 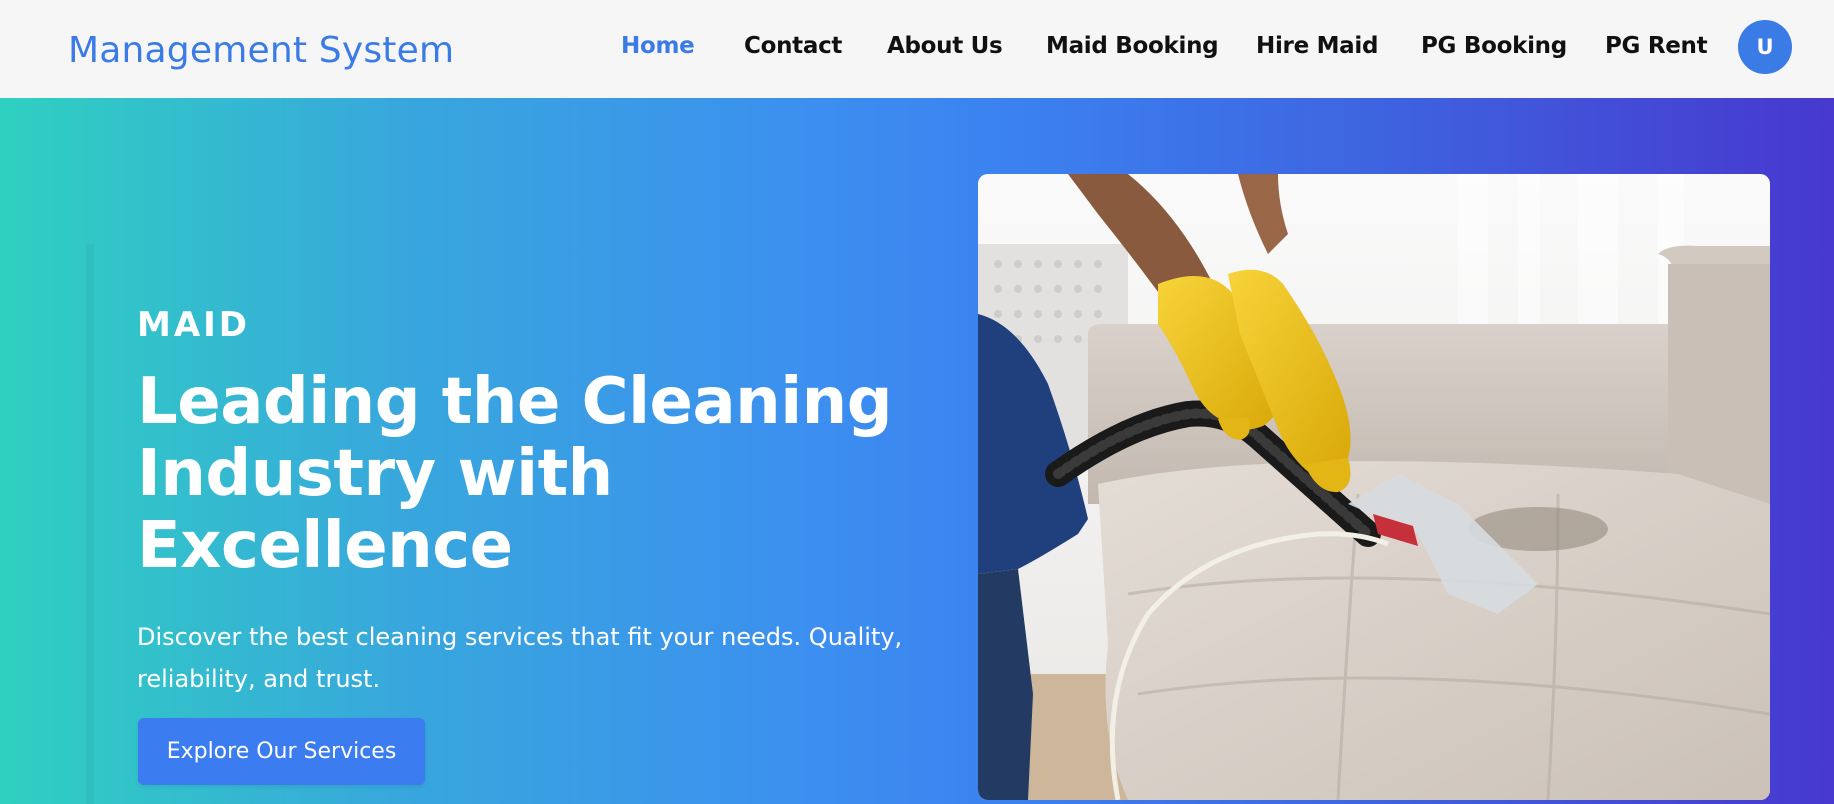 What do you see at coordinates (1765, 47) in the screenshot?
I see `user-avatar: U` at bounding box center [1765, 47].